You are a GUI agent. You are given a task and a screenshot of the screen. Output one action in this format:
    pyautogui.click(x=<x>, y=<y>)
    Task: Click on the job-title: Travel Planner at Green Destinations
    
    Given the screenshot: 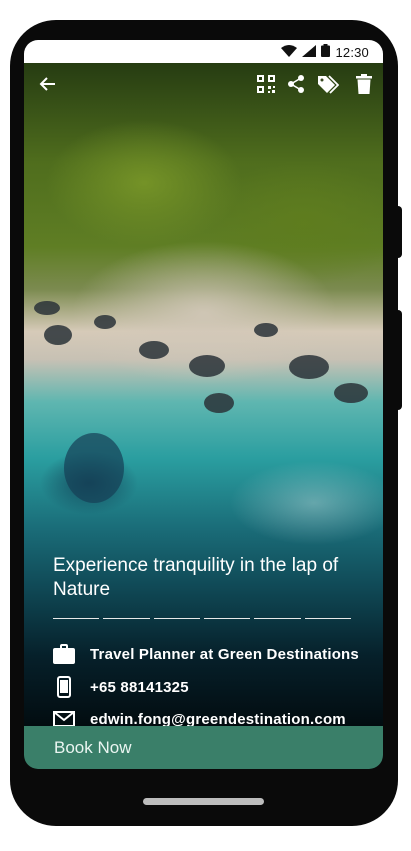 What is the action you would take?
    pyautogui.click(x=224, y=654)
    